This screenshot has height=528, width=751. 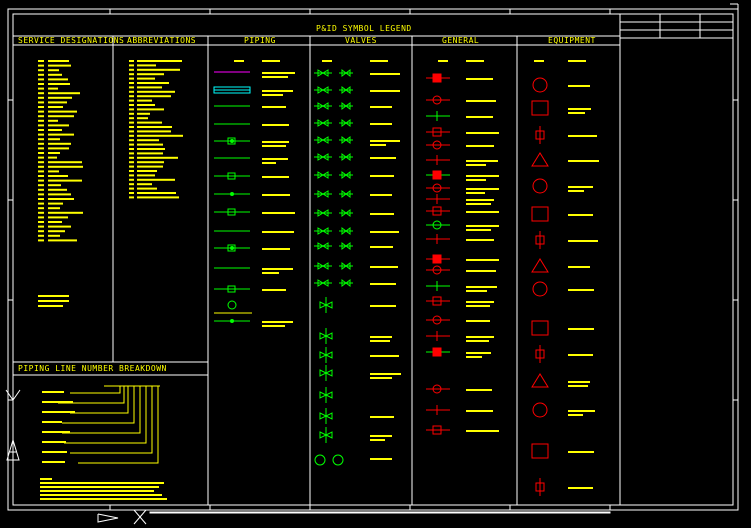 What do you see at coordinates (92, 368) in the screenshot?
I see `header-line-number-breakdown: PIPING LINE NUMBER BREAKDOWN` at bounding box center [92, 368].